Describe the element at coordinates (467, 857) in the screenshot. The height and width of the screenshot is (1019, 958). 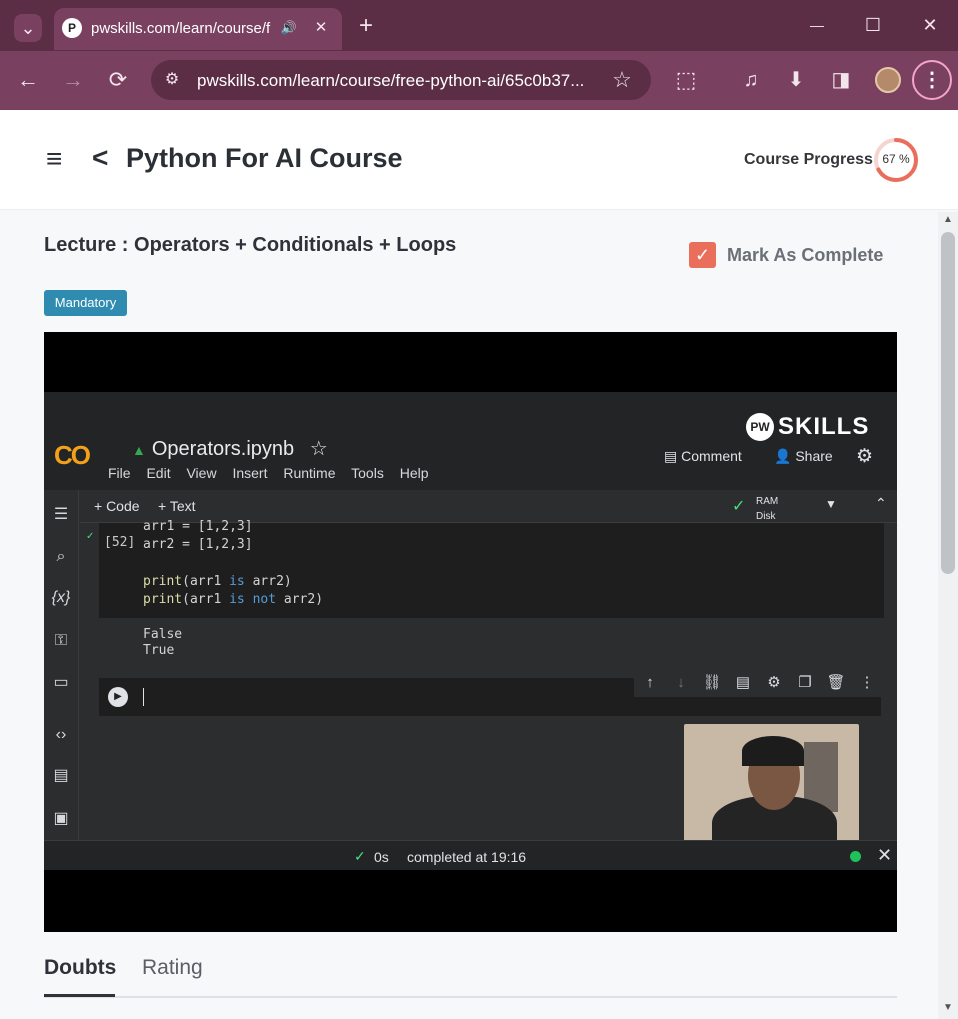
I see `status-completed-text: completed at 19:16` at that location.